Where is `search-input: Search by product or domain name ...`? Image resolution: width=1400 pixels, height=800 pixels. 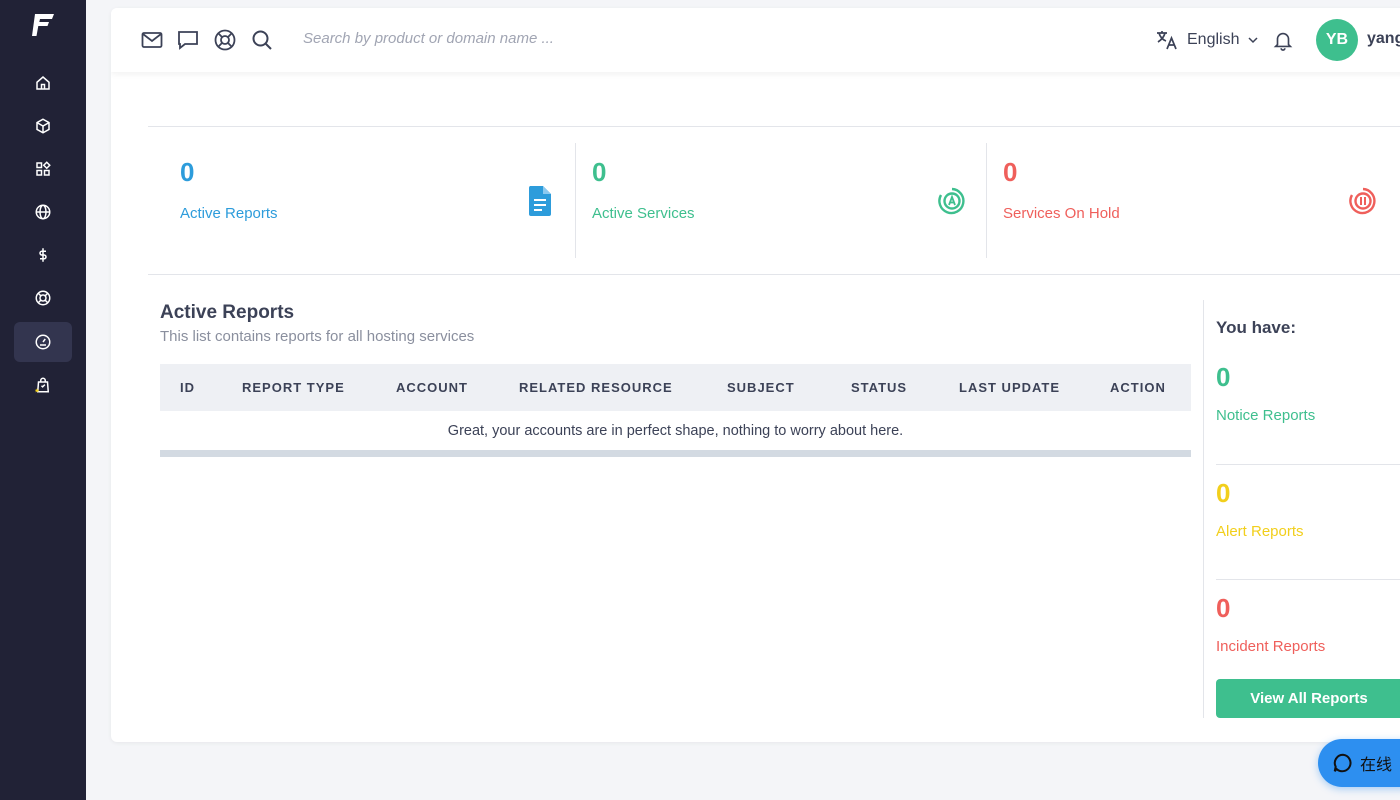
search-input: Search by product or domain name ... is located at coordinates (463, 38).